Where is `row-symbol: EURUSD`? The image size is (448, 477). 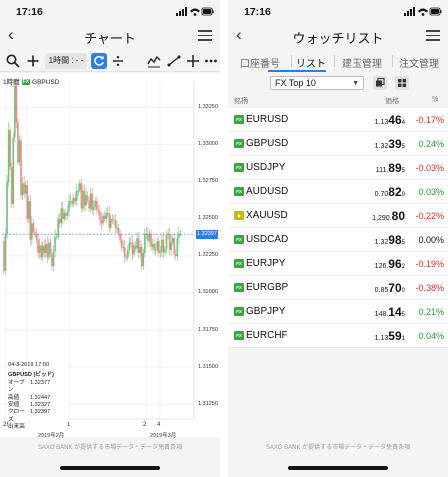 row-symbol: EURUSD is located at coordinates (267, 119).